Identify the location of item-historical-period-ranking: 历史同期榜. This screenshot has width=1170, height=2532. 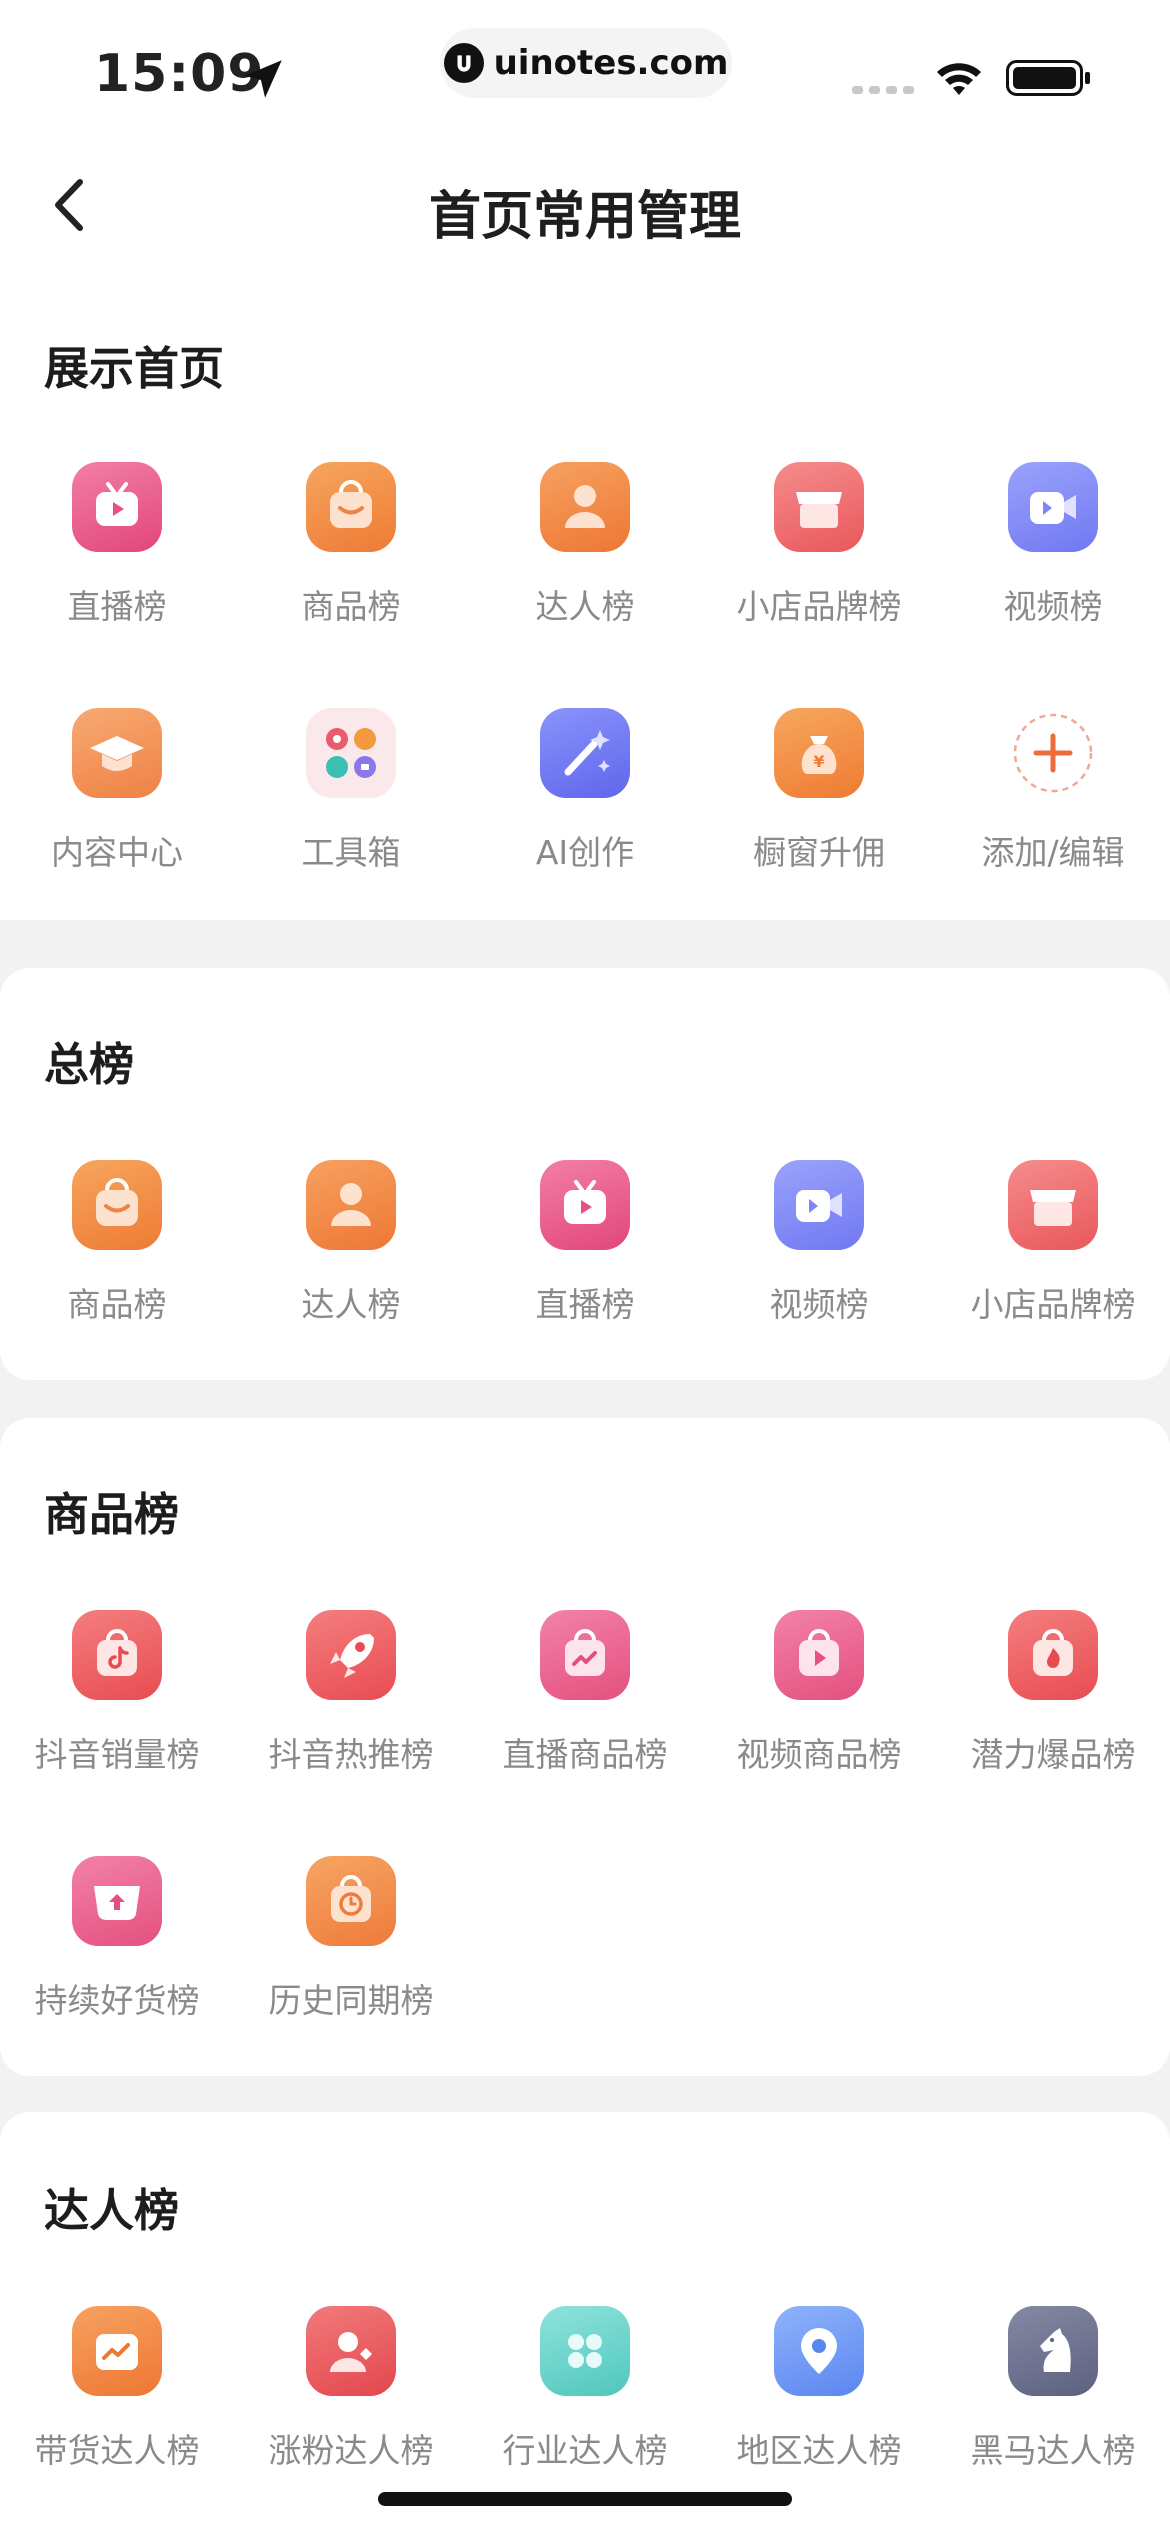
(351, 1956).